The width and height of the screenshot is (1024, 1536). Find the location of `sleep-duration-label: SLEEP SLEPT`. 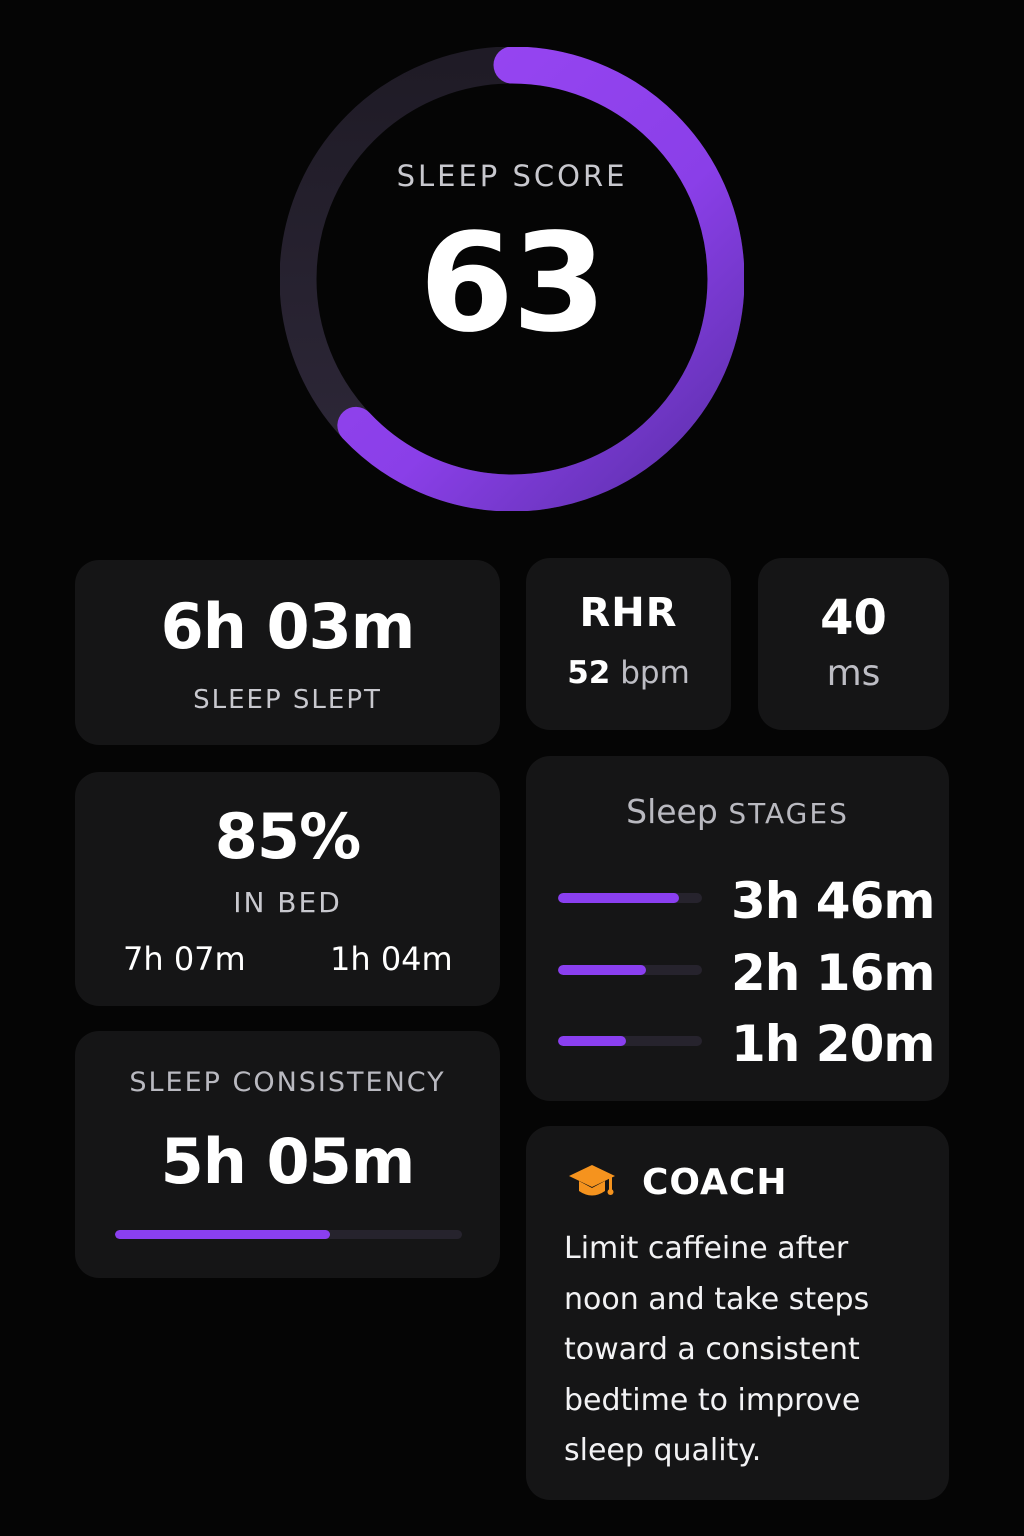

sleep-duration-label: SLEEP SLEPT is located at coordinates (287, 700).